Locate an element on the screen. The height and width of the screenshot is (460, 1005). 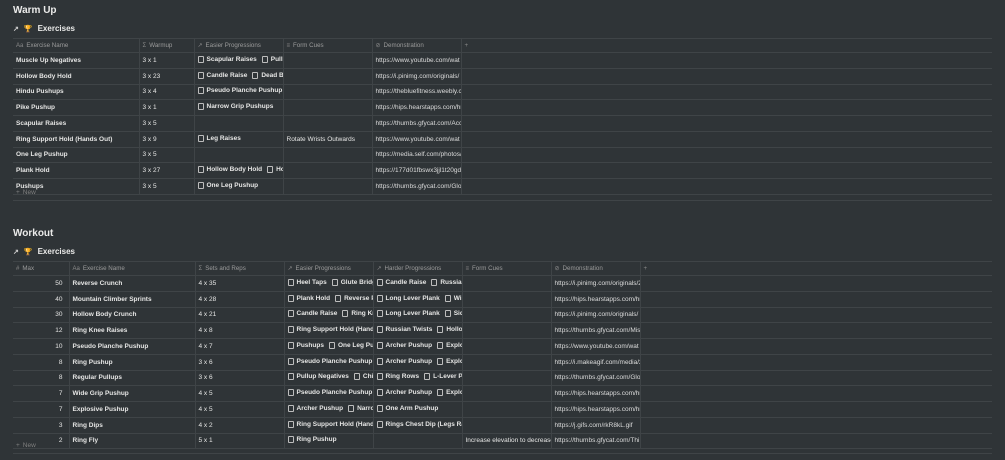
sets-and-reps-cell: 5 x 1 is located at coordinates (240, 441).